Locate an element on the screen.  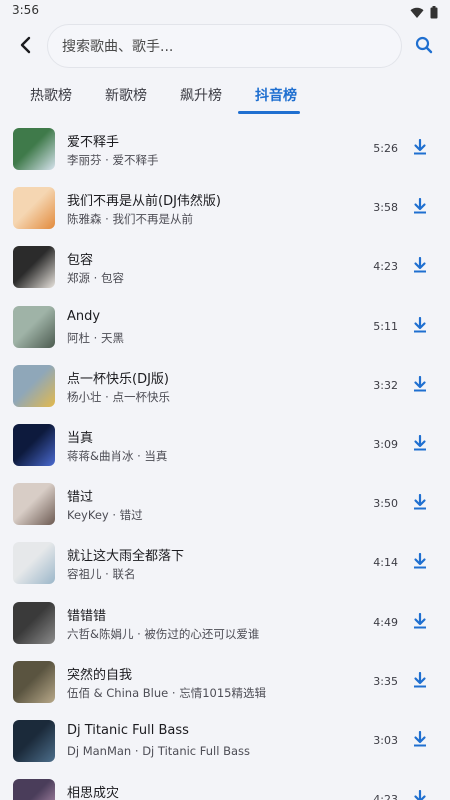
song-title: 点一杯快乐(DJ版) is located at coordinates (118, 379).